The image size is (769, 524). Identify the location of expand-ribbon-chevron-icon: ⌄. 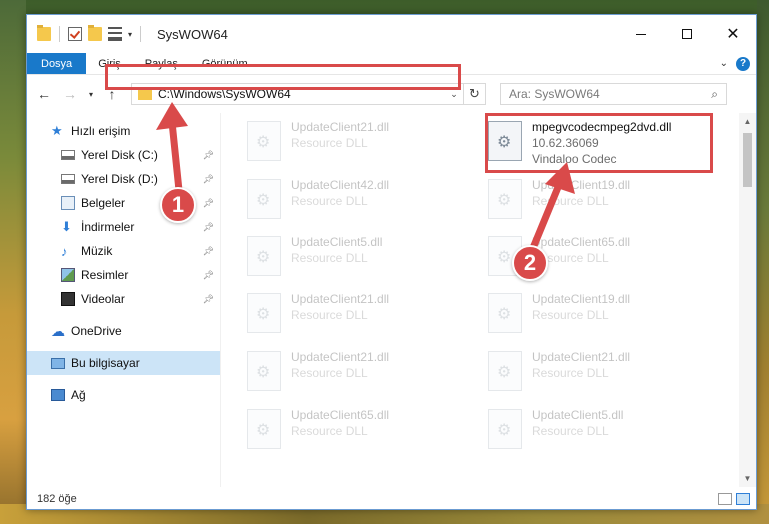
(724, 63).